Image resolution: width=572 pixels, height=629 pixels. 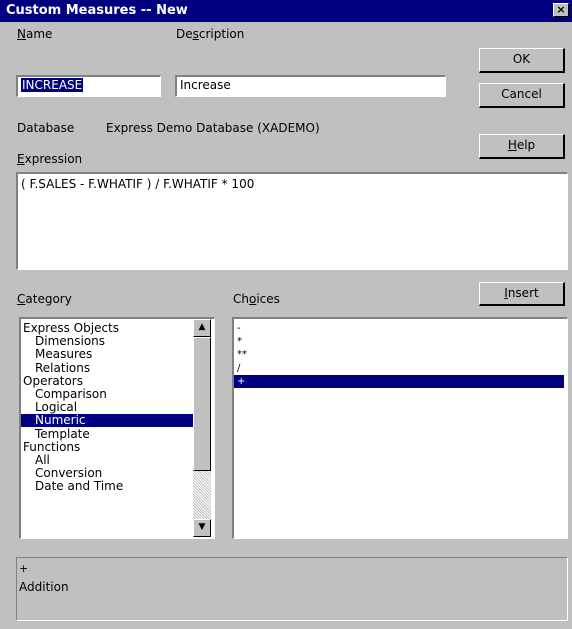 I want to click on choice-description-panel: + Addition, so click(x=292, y=589).